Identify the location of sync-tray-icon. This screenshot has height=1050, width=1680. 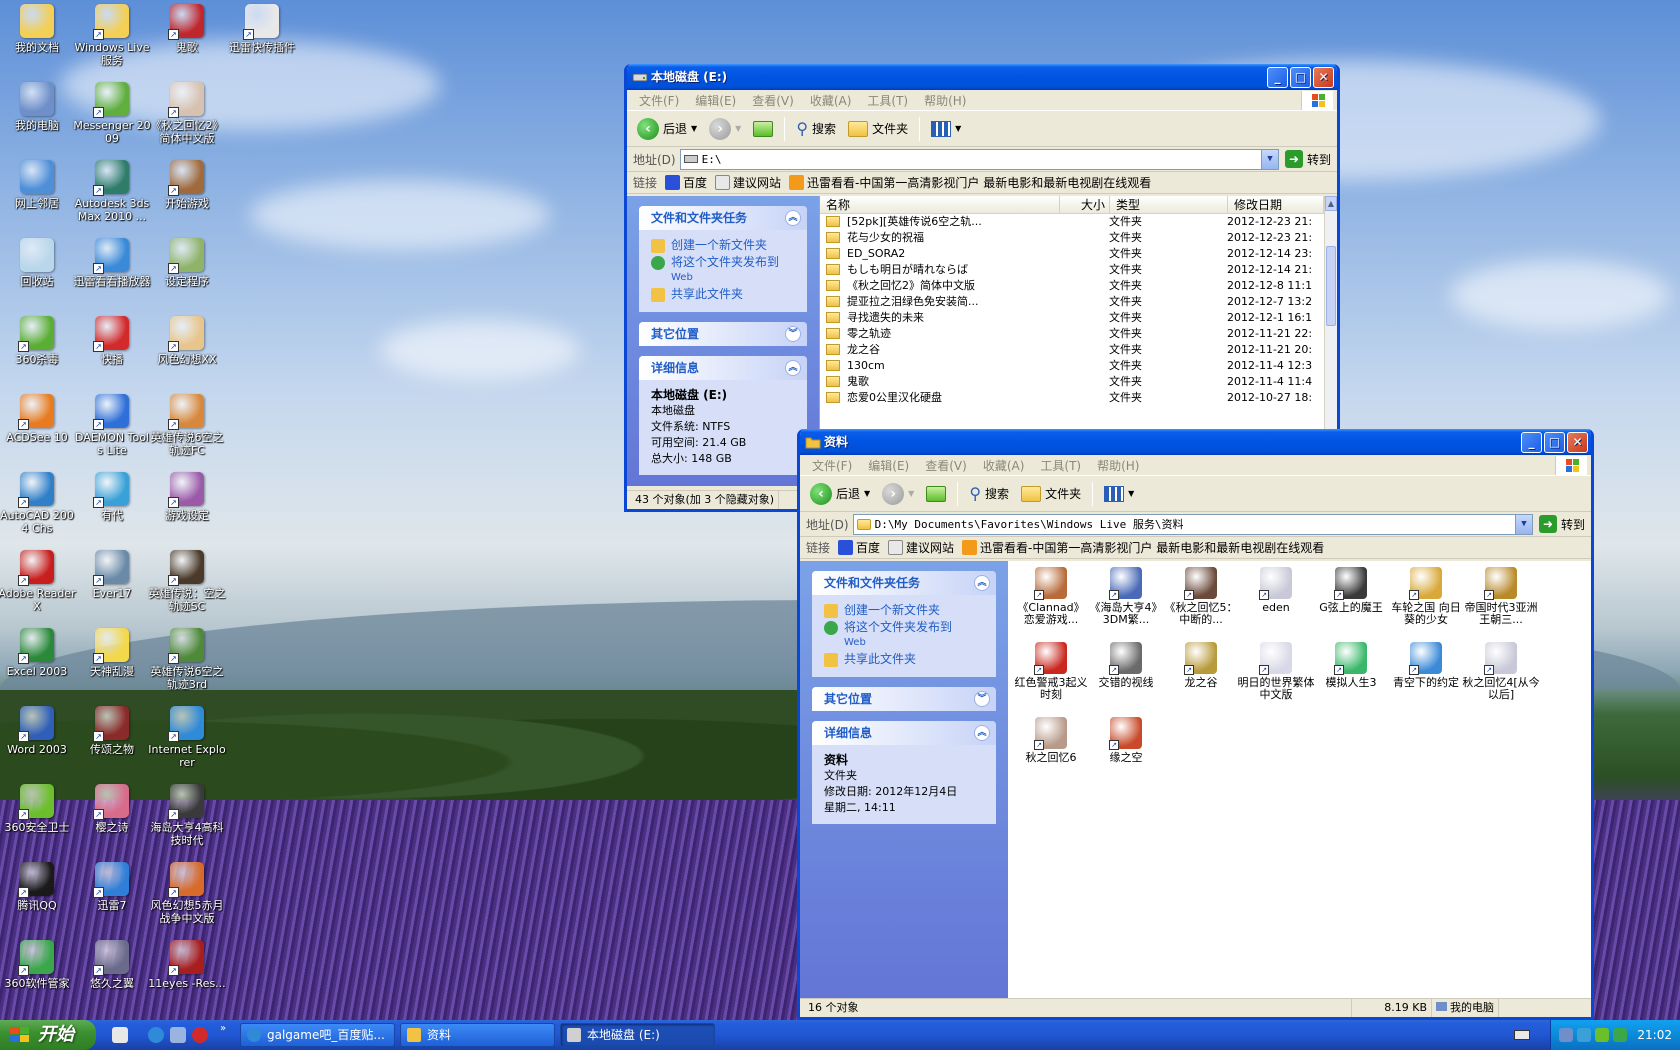
(1584, 1035).